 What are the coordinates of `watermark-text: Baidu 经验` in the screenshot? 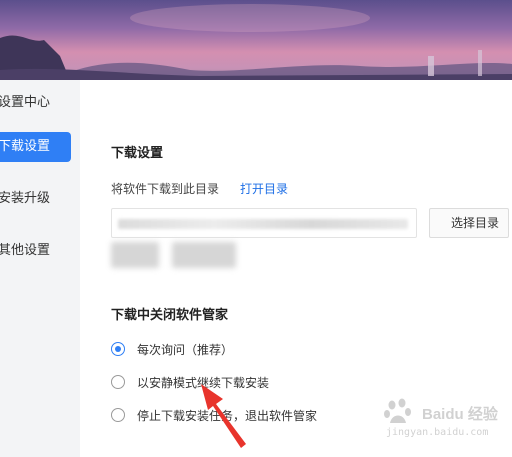 It's located at (460, 414).